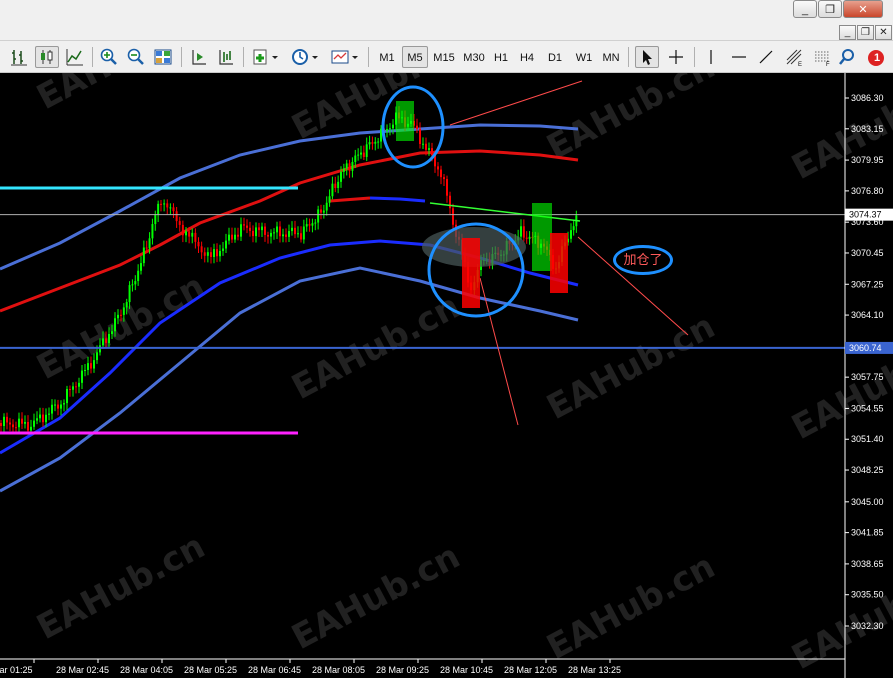  Describe the element at coordinates (676, 57) in the screenshot. I see `crosshair-icon` at that location.